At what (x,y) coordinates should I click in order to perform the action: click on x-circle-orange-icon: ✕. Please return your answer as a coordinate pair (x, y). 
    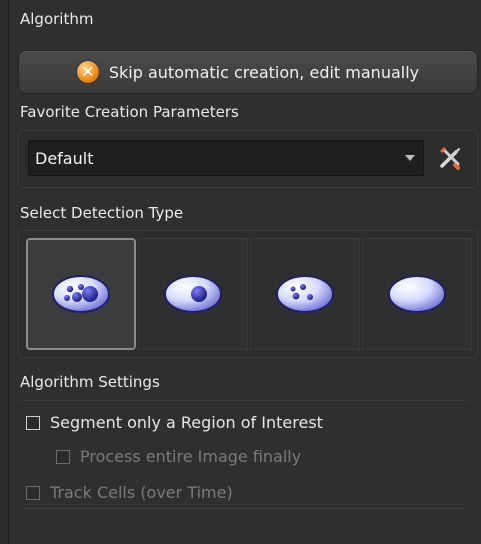
    Looking at the image, I should click on (87, 72).